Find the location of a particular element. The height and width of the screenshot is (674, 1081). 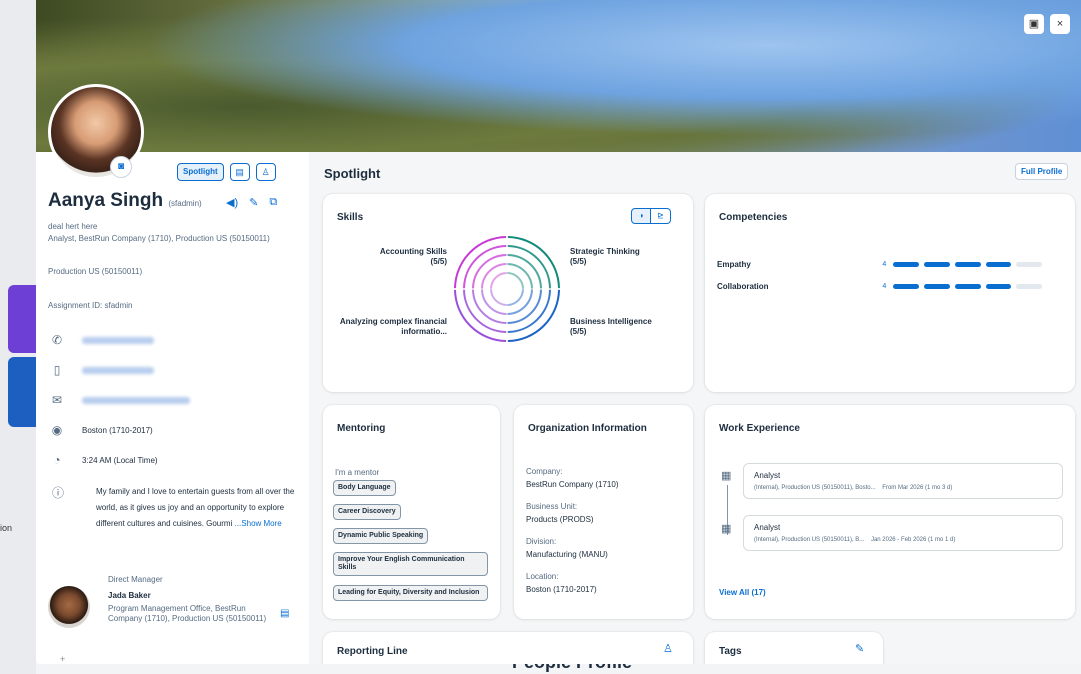

manager-name: Jada Baker is located at coordinates (129, 595).